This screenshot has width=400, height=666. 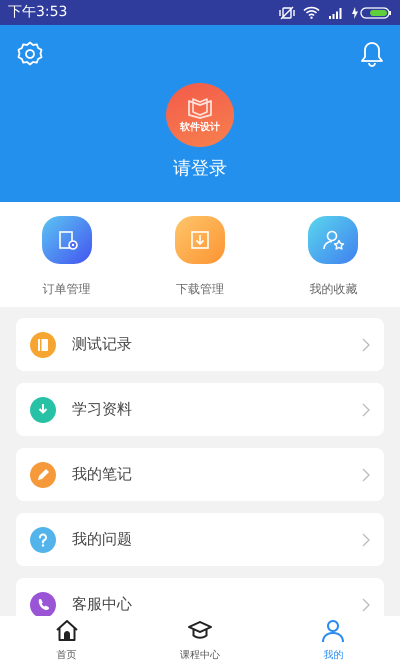 I want to click on user-star-icon, so click(x=333, y=240).